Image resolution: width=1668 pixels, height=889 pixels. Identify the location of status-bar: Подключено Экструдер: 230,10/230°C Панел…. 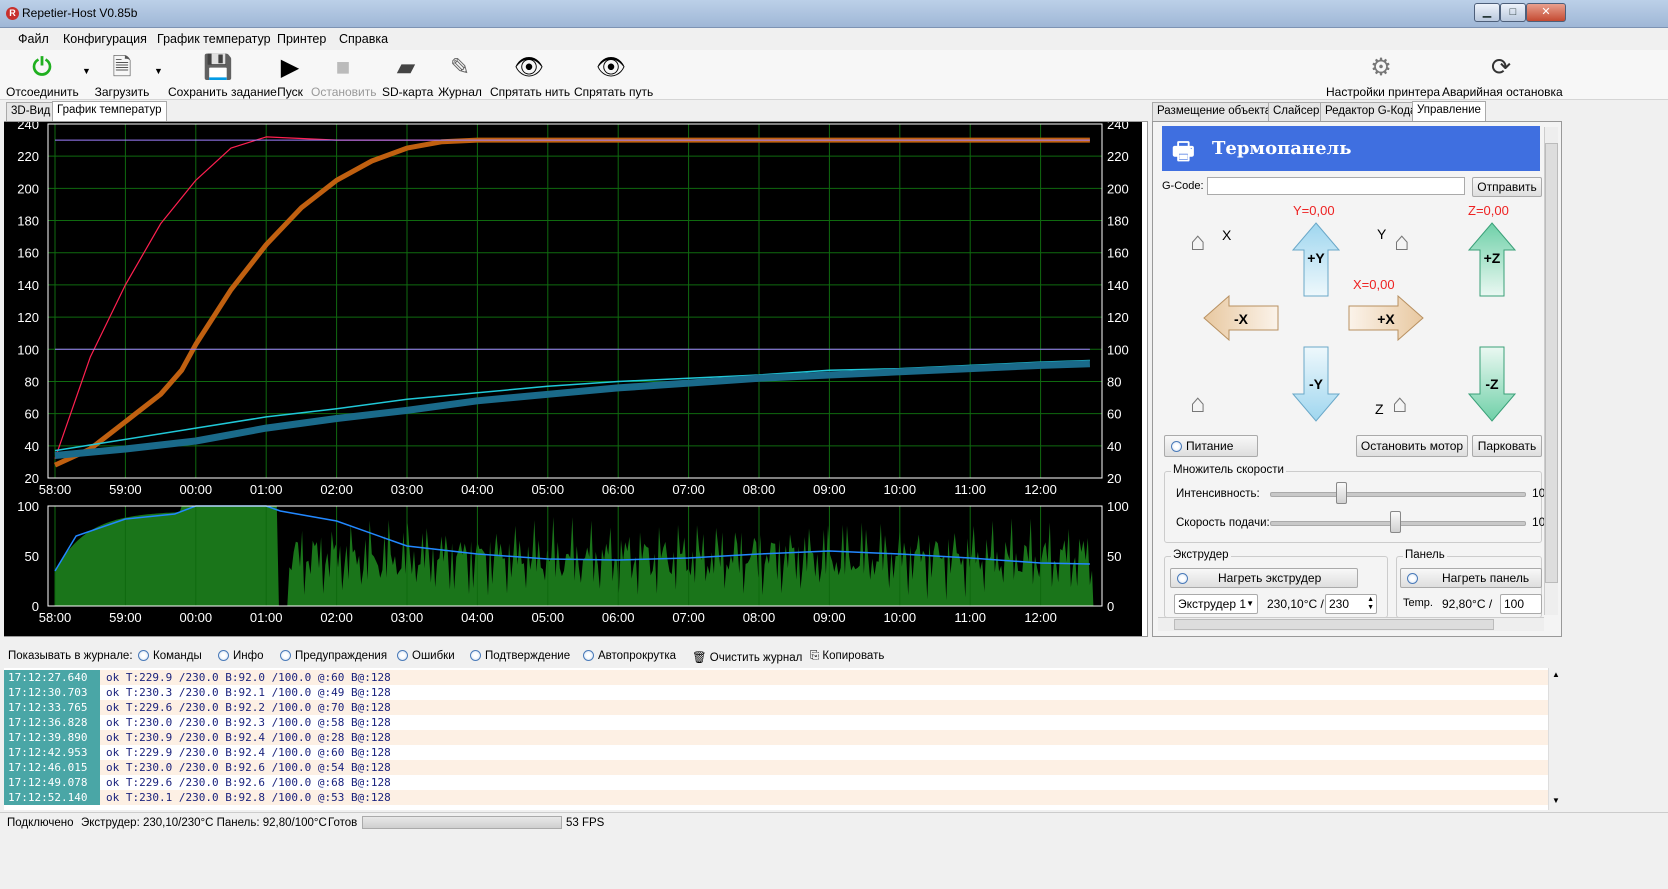
(834, 823).